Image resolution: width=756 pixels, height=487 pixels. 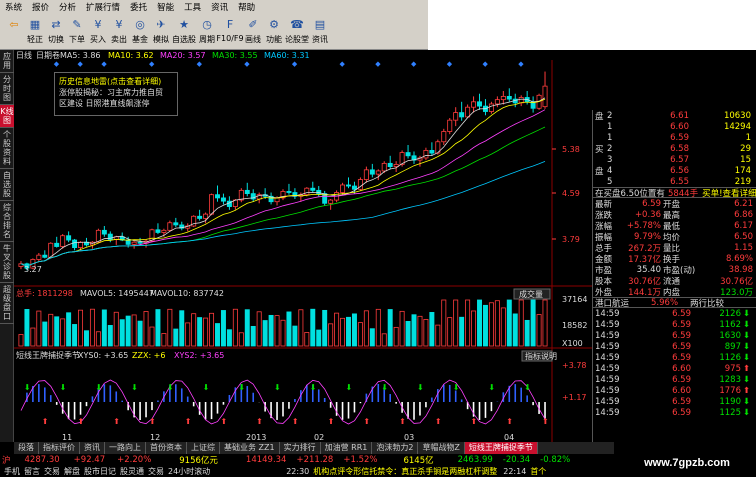 What do you see at coordinates (7, 185) in the screenshot?
I see `side-tab: 自选股` at bounding box center [7, 185].